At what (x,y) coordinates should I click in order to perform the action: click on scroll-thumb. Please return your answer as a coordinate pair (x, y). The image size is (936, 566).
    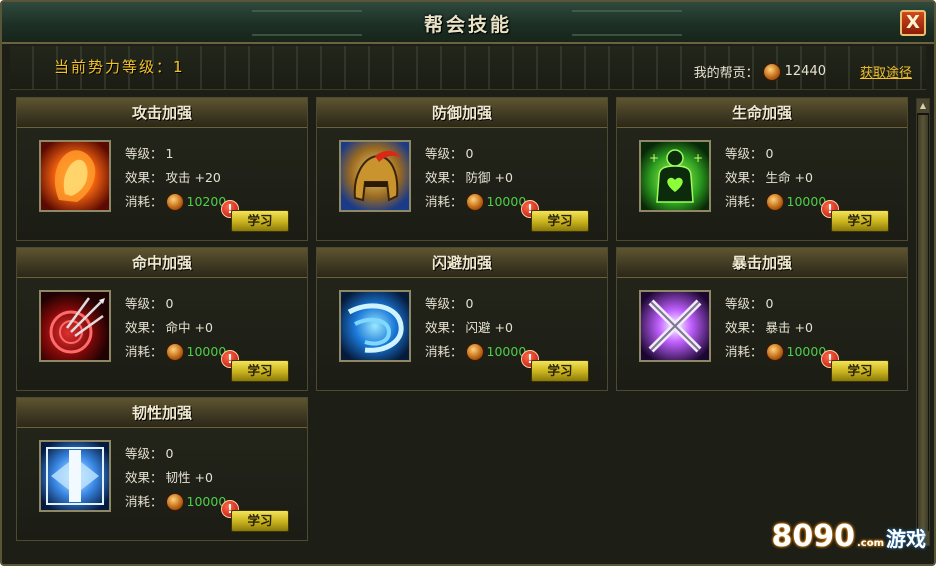
    Looking at the image, I should click on (923, 323).